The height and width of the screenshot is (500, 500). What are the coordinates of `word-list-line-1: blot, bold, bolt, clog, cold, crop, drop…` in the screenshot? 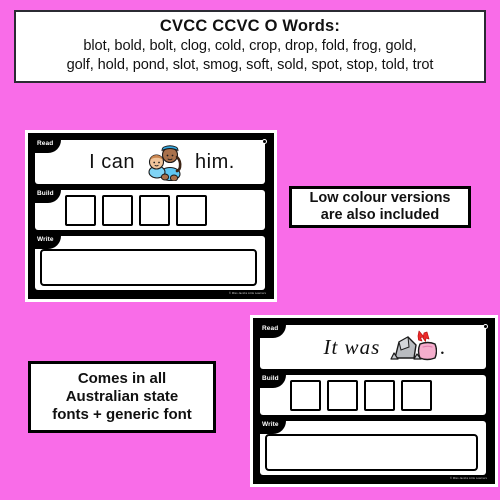 It's located at (250, 46).